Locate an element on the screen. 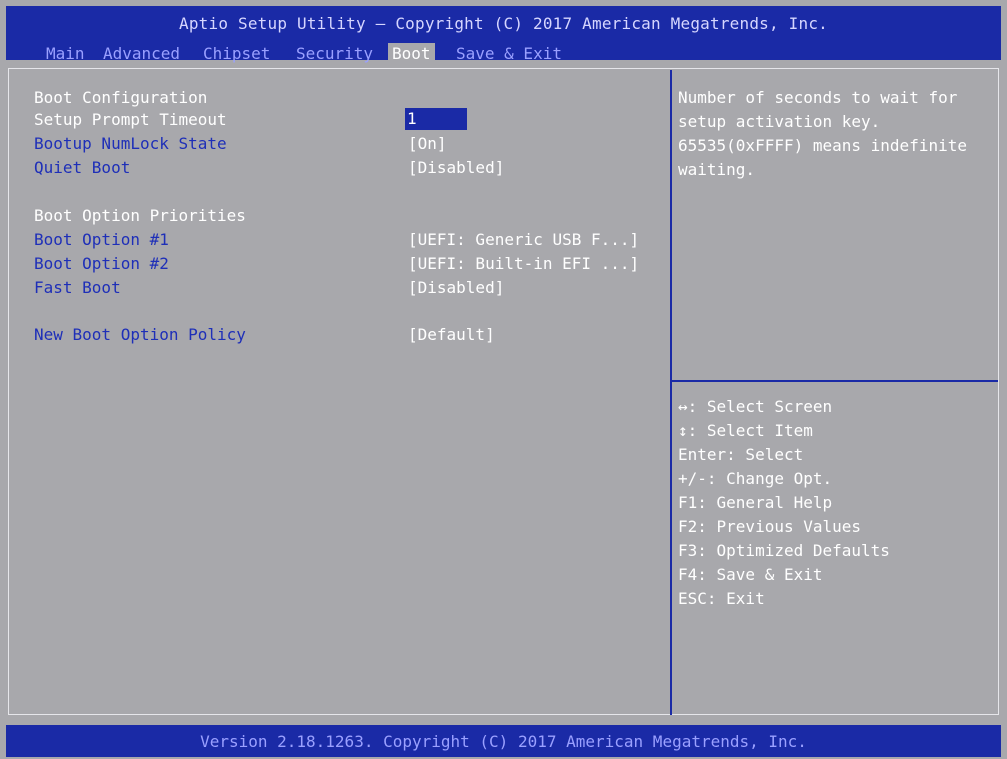 The width and height of the screenshot is (1007, 759). key-help-f2: F2: Previous Values is located at coordinates (770, 526).